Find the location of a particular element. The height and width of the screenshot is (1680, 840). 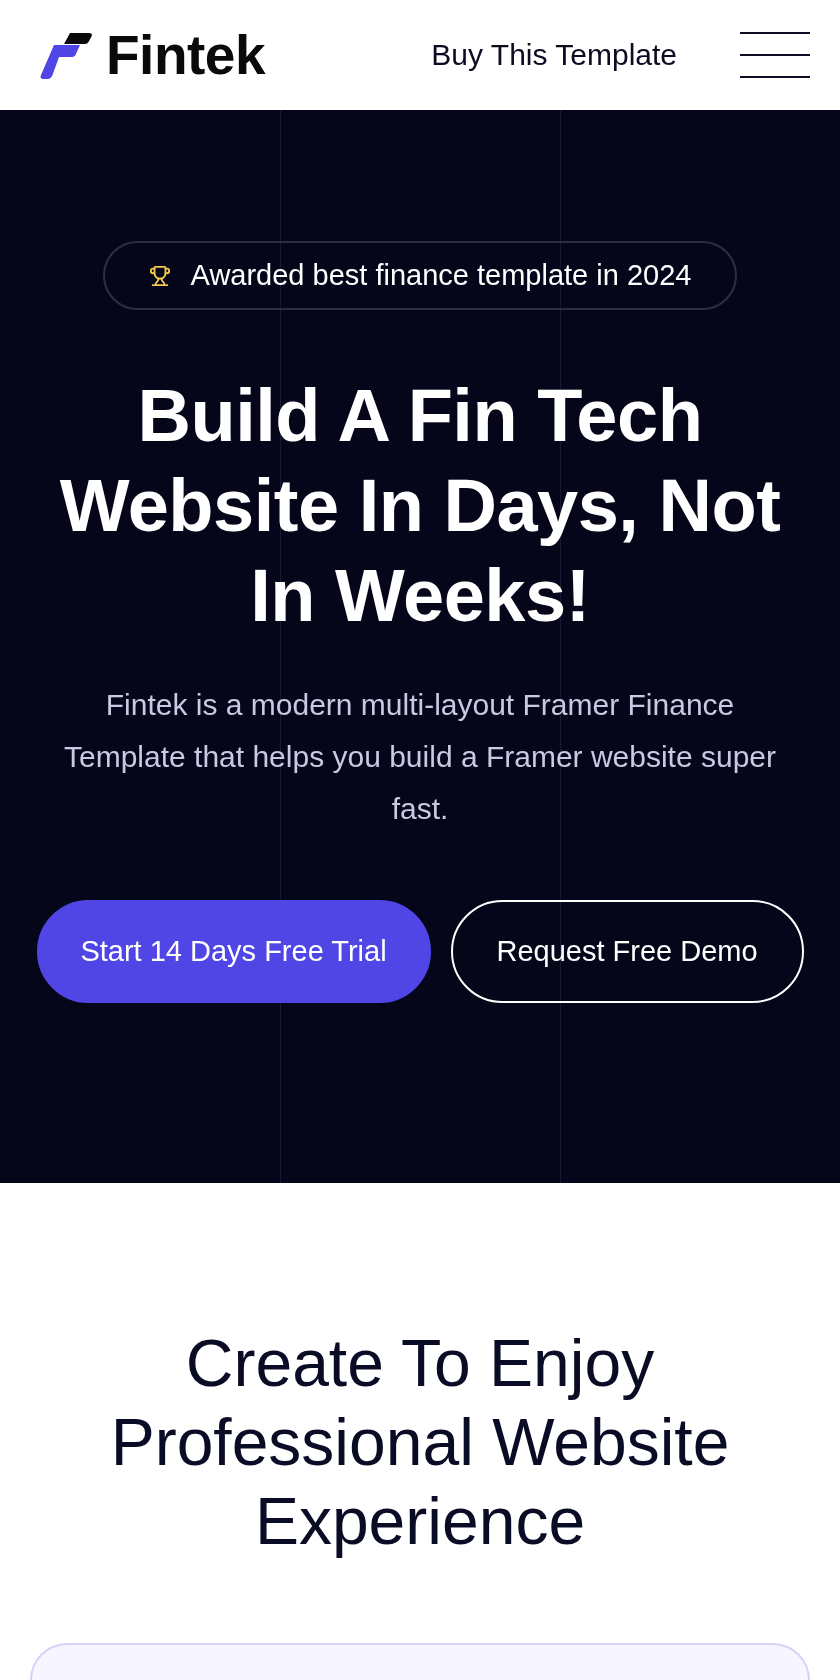

buy-template-link: Buy This Template is located at coordinates (554, 55).